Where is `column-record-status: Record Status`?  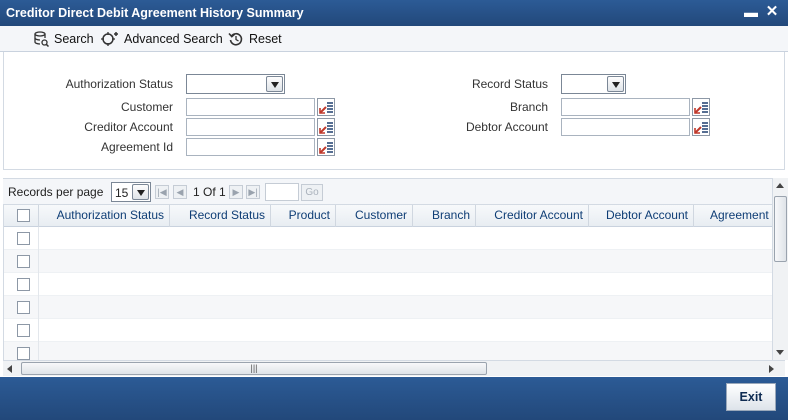
column-record-status: Record Status is located at coordinates (220, 216).